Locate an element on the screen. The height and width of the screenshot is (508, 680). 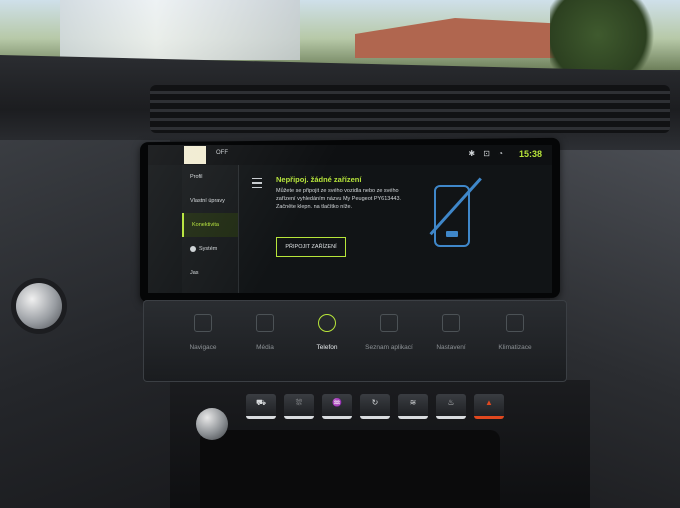
touchbar-item-media: Média is located at coordinates (265, 332).